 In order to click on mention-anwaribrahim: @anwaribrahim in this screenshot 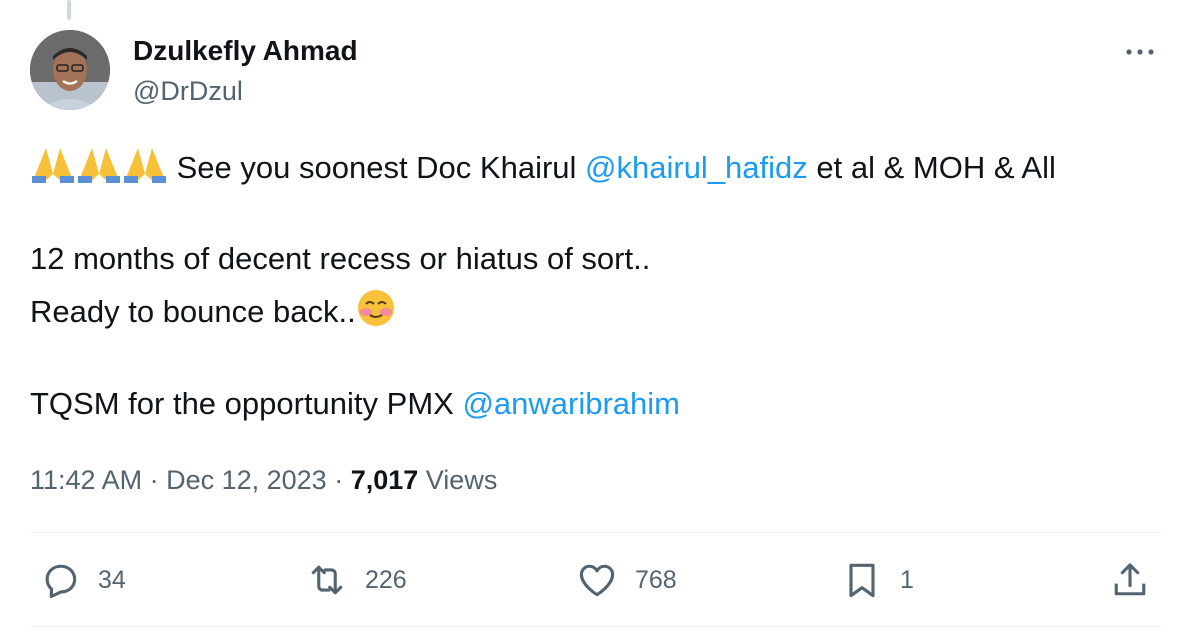, I will do `click(571, 403)`.